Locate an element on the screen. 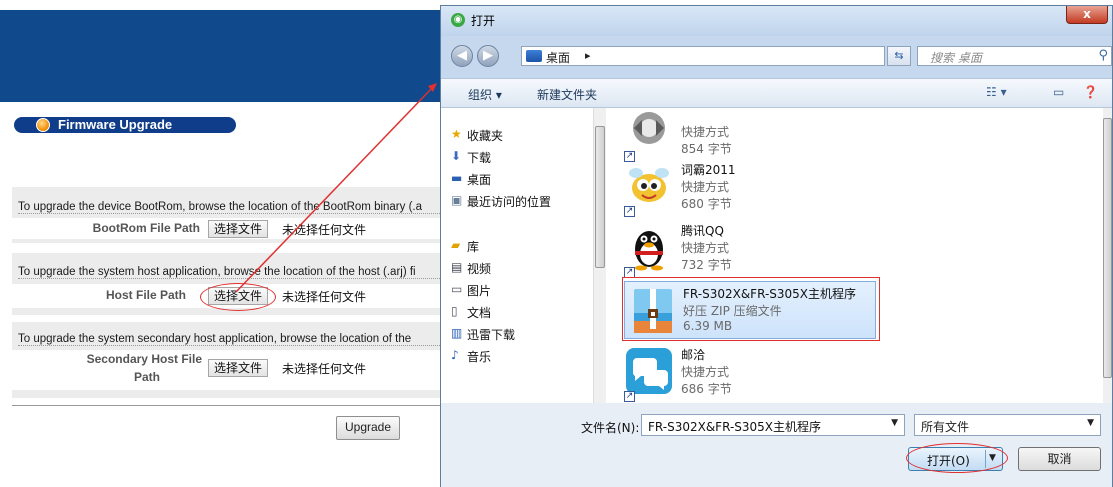 This screenshot has width=1113, height=487. annotation-arrow-line is located at coordinates (334, 190).